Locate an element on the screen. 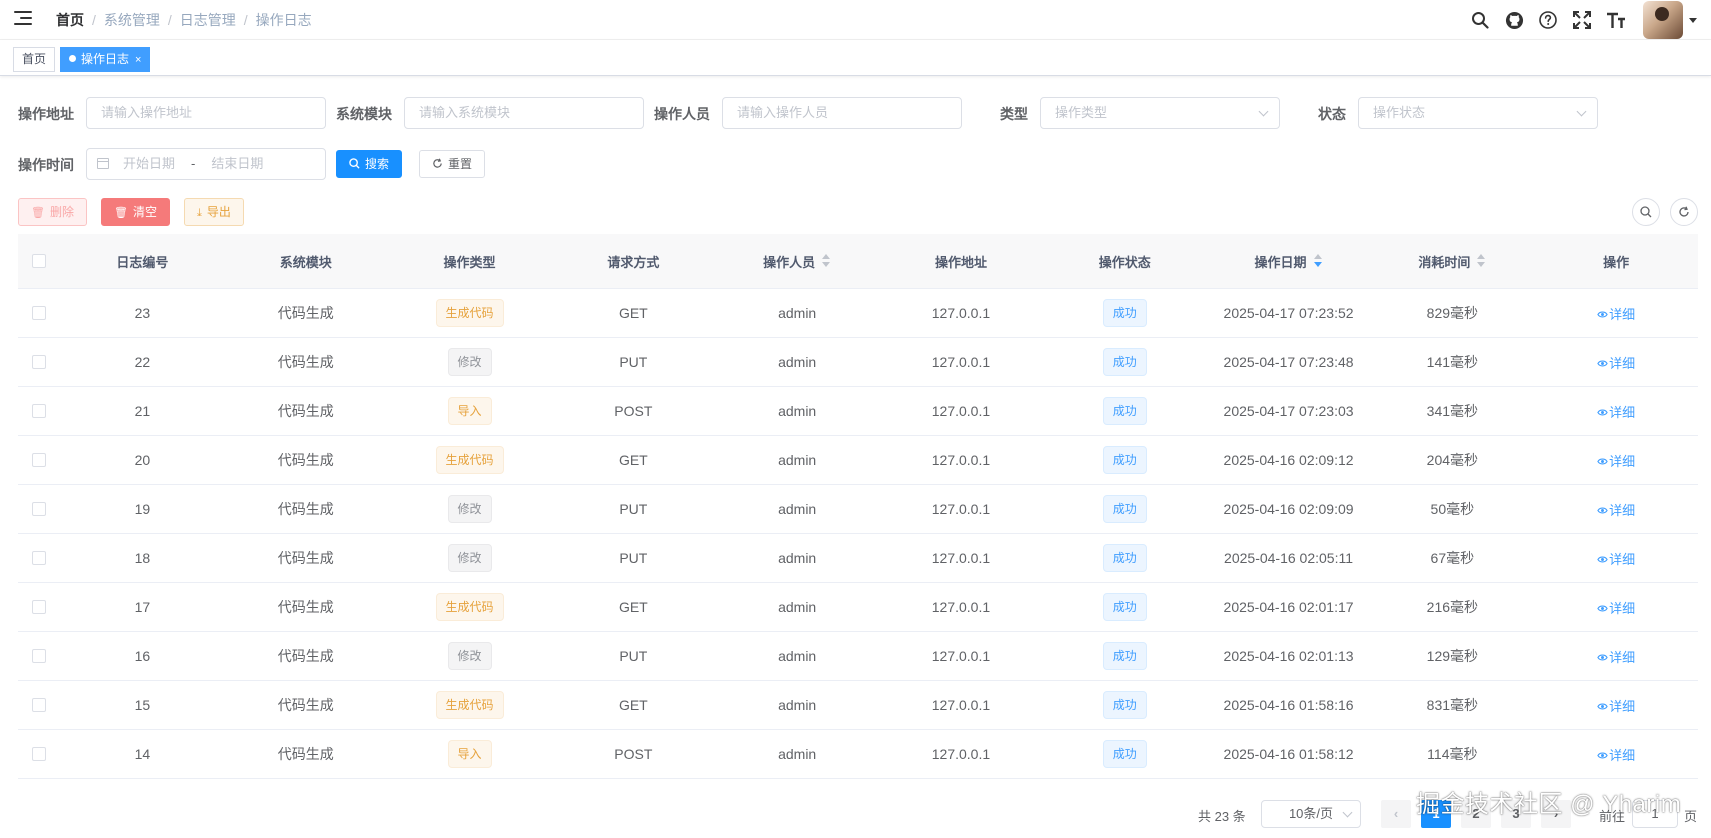  hamburger-icon is located at coordinates (23, 18).